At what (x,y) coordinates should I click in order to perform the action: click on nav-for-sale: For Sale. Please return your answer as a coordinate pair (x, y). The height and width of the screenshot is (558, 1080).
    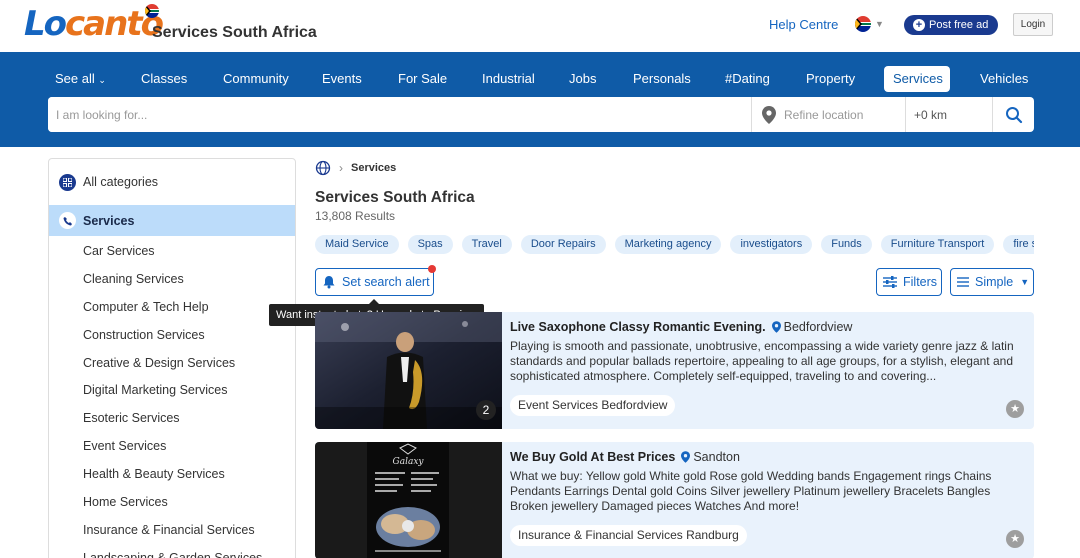
    Looking at the image, I should click on (422, 79).